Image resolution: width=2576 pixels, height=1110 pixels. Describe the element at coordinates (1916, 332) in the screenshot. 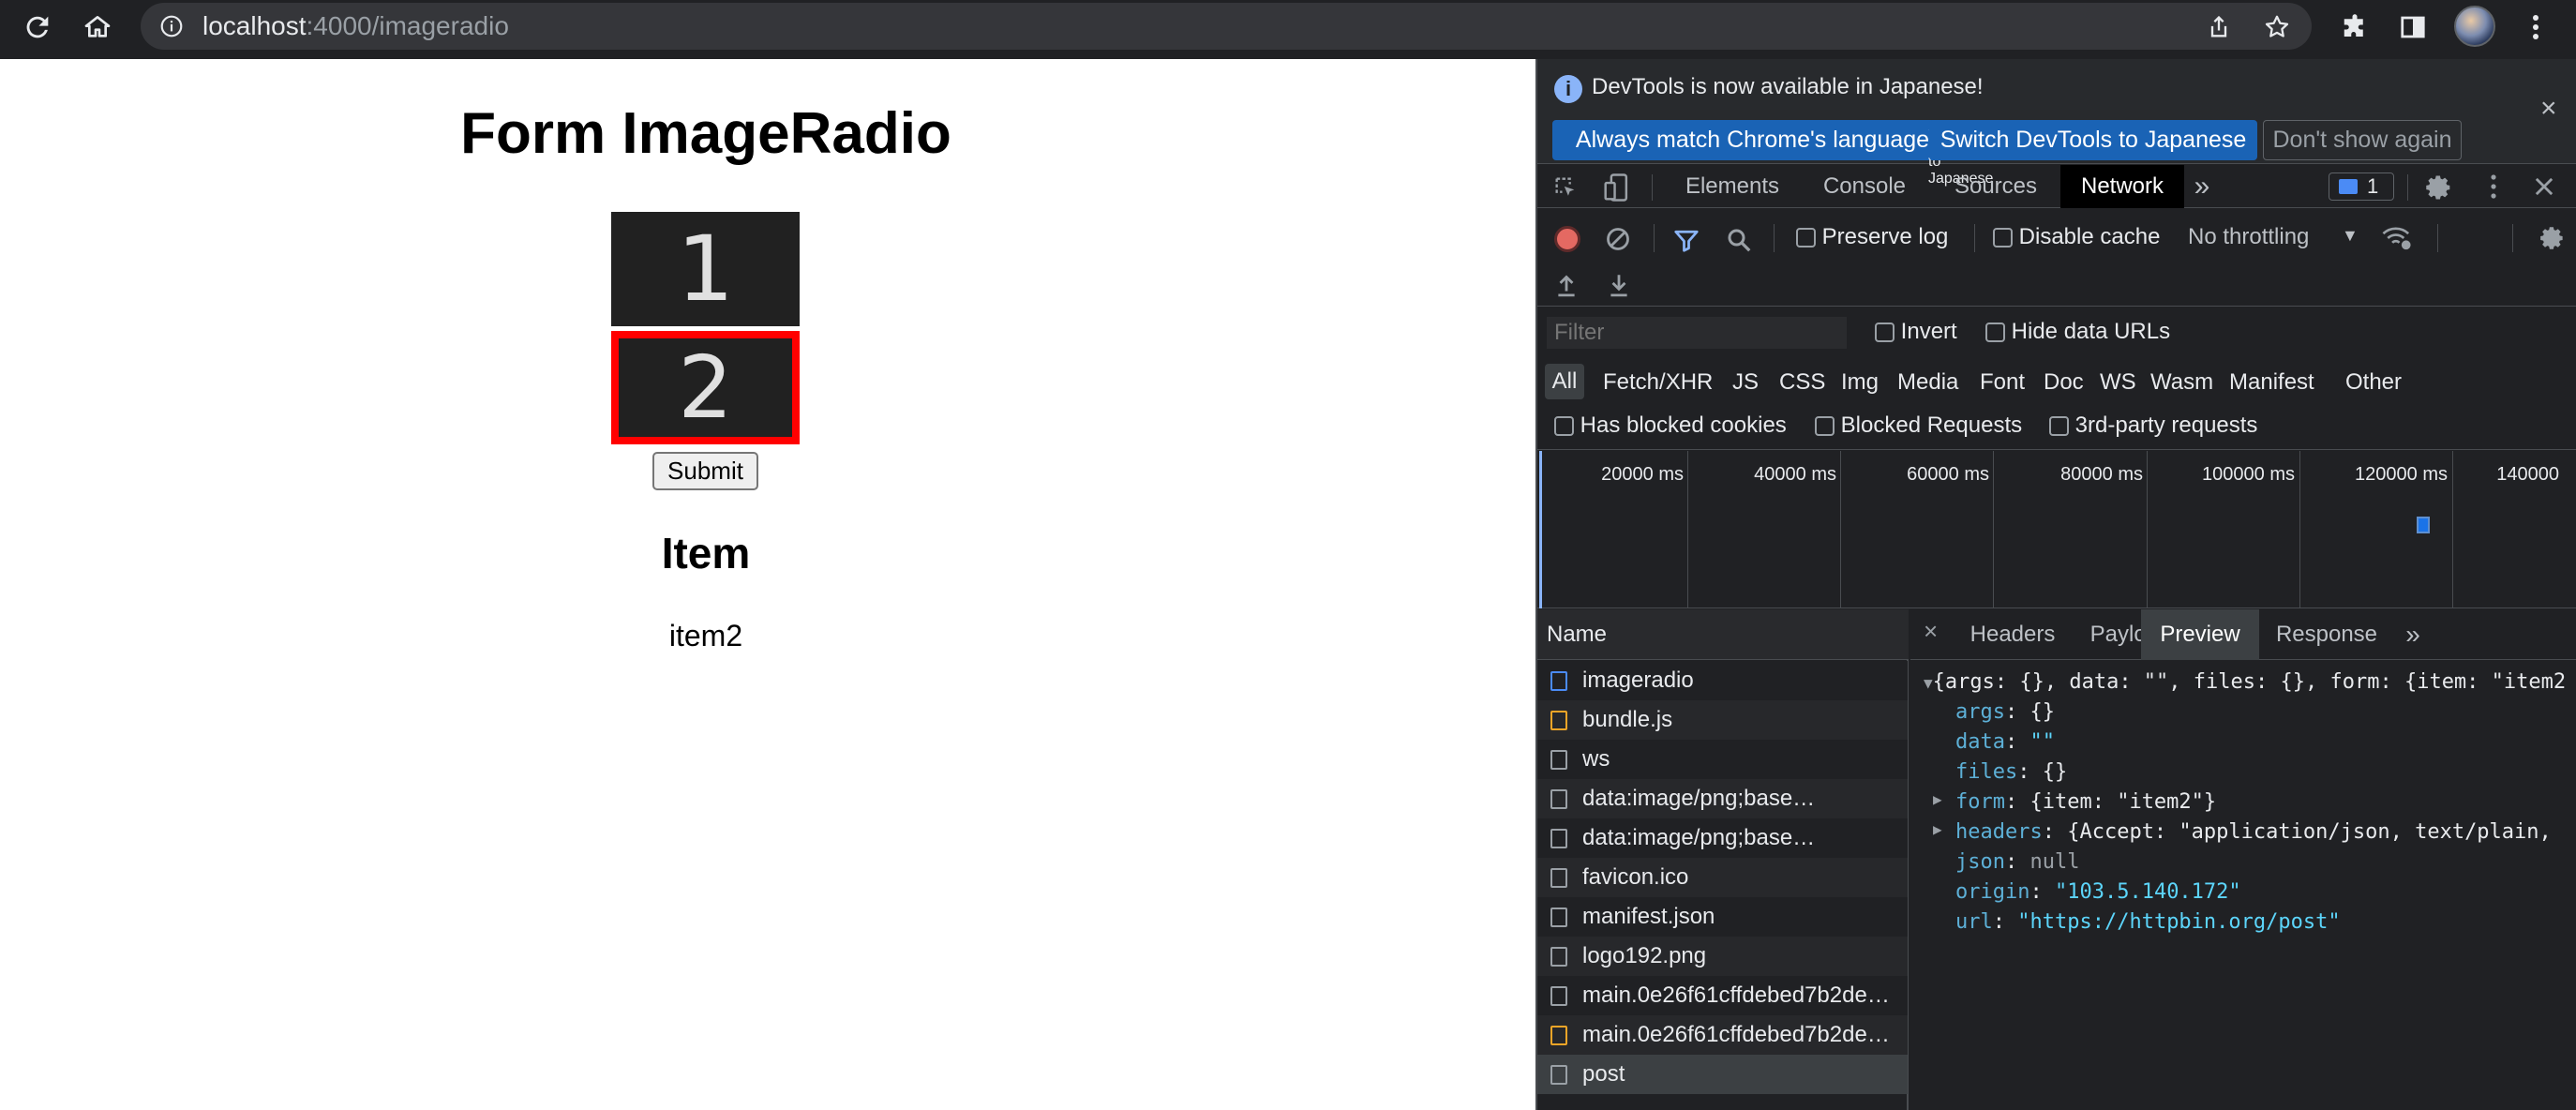

I see `invert-checkbox: Invert` at that location.